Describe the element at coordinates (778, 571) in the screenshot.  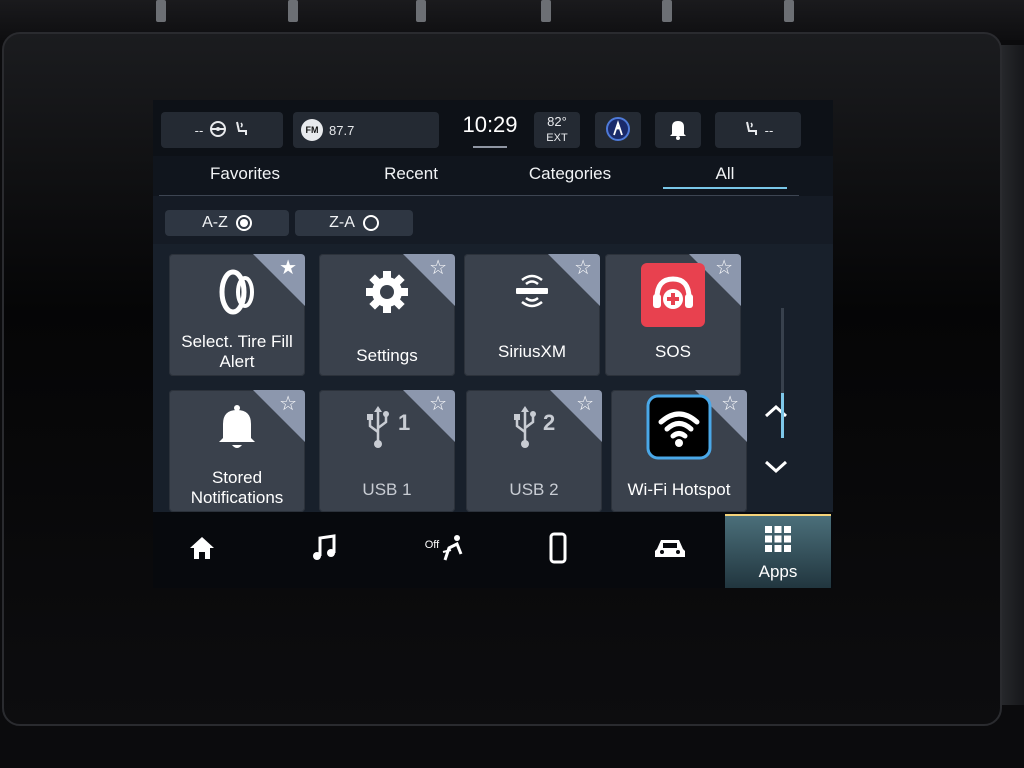
I see `apps-label: Apps` at that location.